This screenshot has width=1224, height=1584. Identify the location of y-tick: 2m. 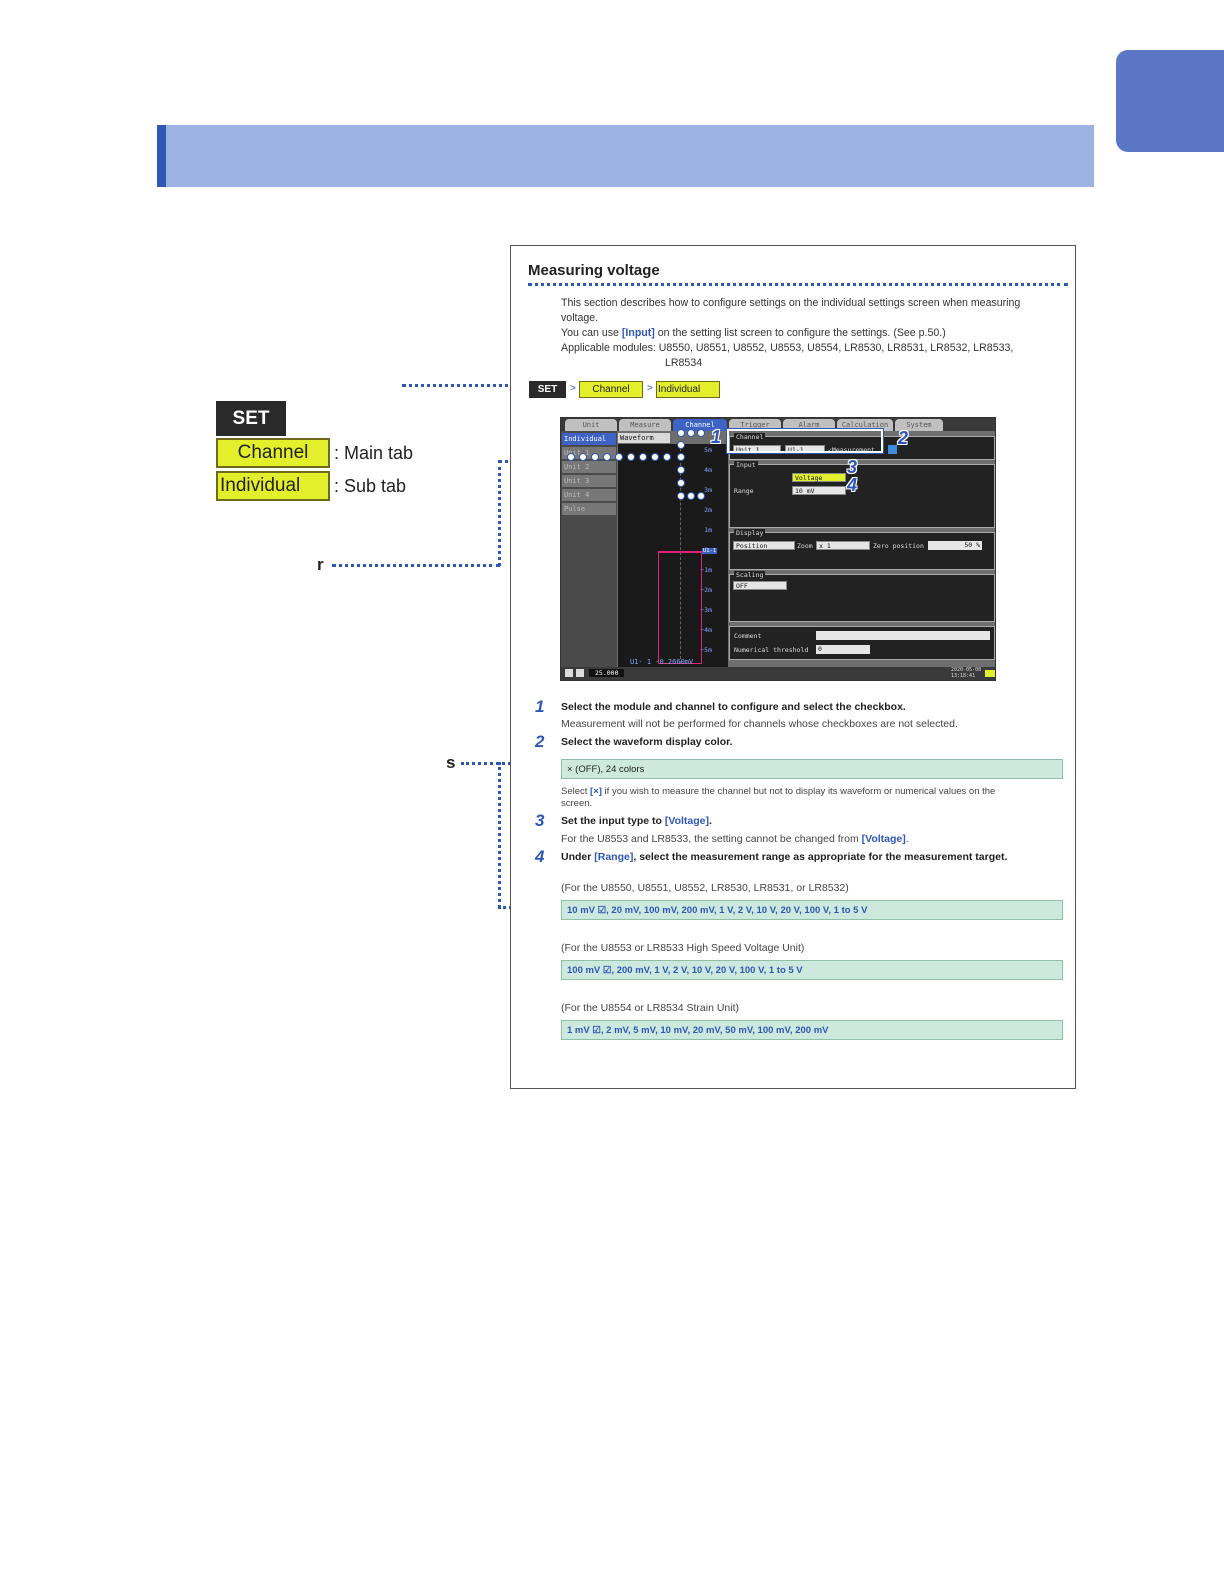
(708, 510).